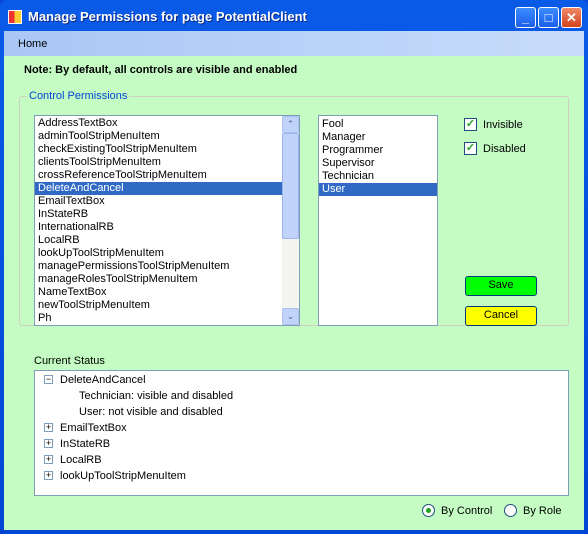 The width and height of the screenshot is (588, 534). What do you see at coordinates (571, 17) in the screenshot?
I see `close-button: ✕` at bounding box center [571, 17].